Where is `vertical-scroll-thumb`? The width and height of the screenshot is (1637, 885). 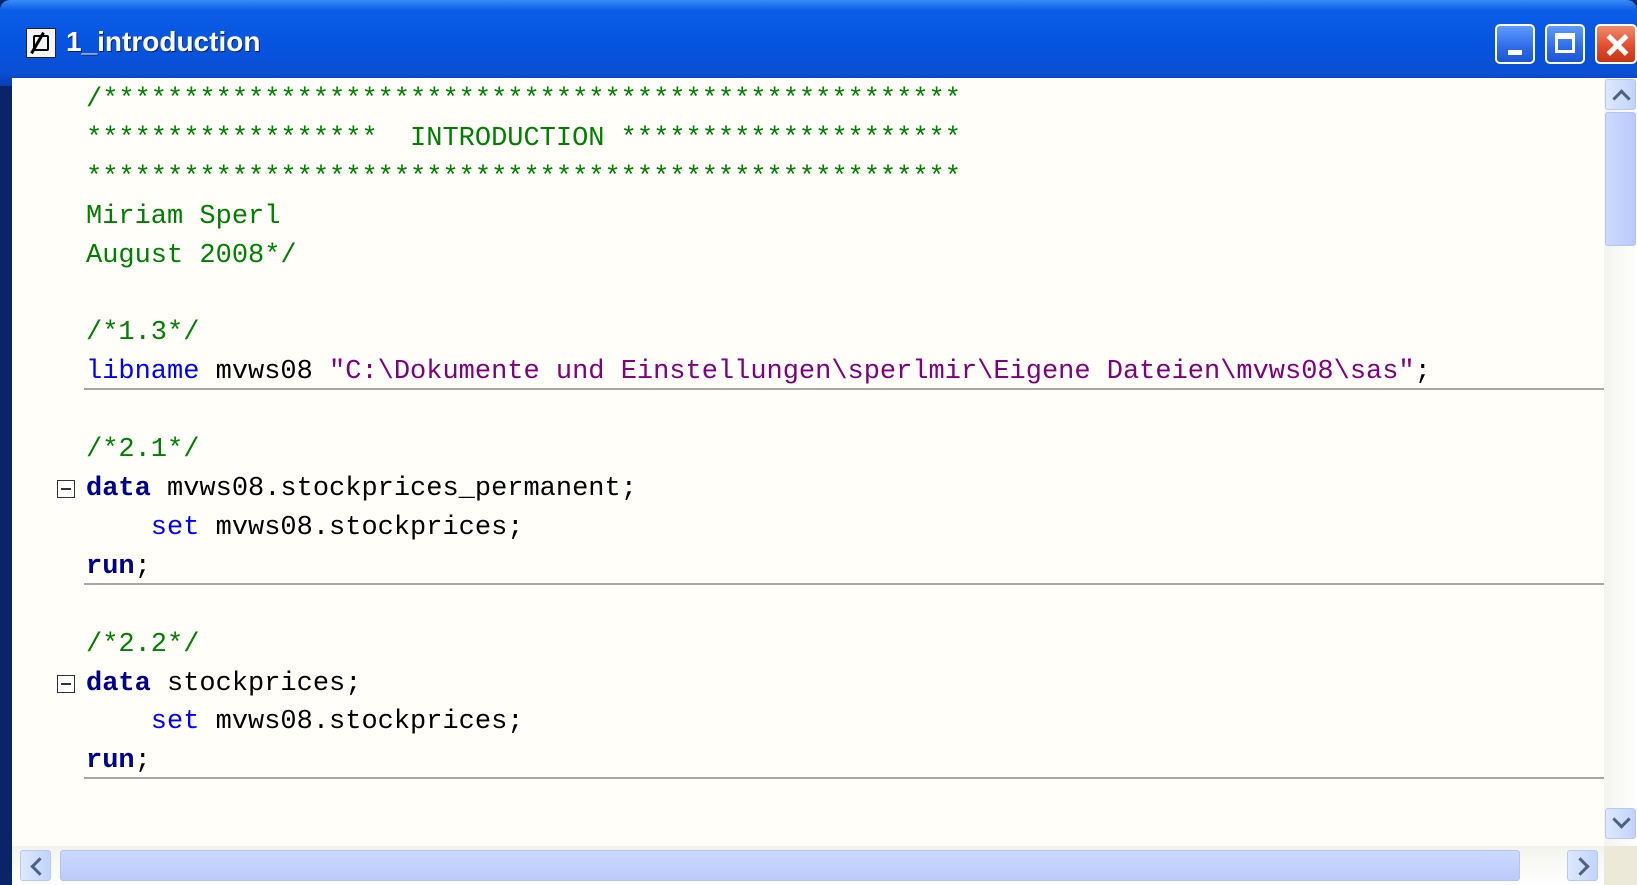 vertical-scroll-thumb is located at coordinates (1620, 179).